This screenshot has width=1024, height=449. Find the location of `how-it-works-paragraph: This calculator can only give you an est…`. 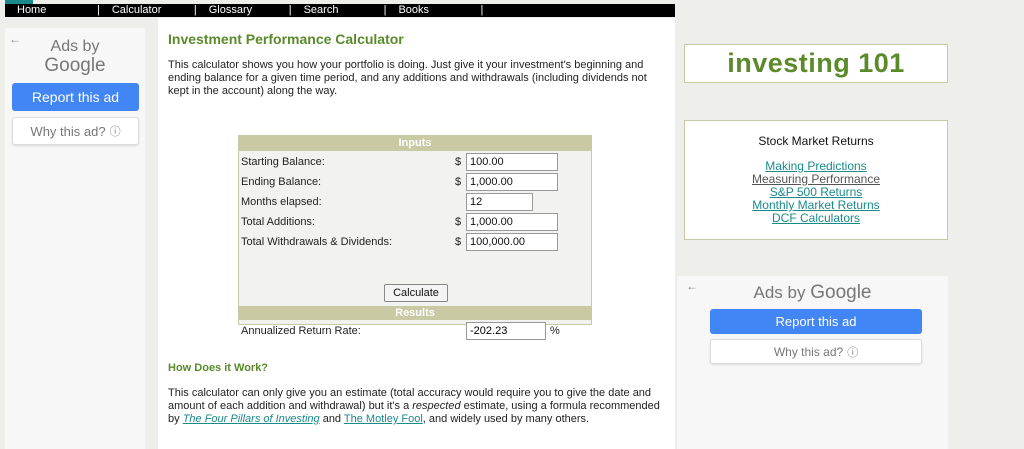

how-it-works-paragraph: This calculator can only give you an est… is located at coordinates (418, 406).